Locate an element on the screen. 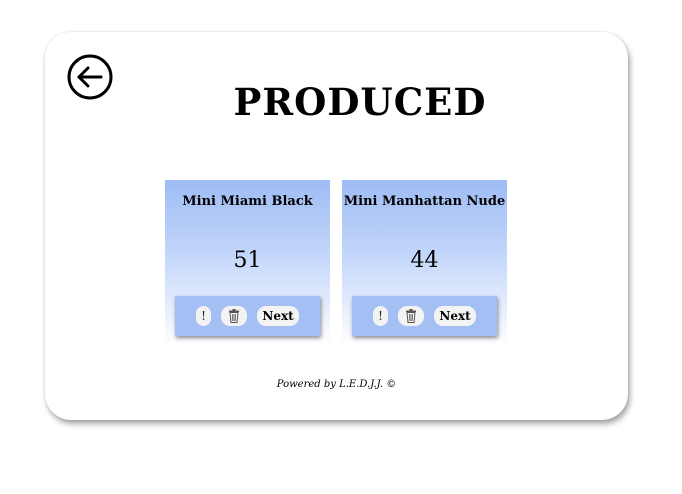 This screenshot has height=494, width=682. product-count: 51 is located at coordinates (247, 260).